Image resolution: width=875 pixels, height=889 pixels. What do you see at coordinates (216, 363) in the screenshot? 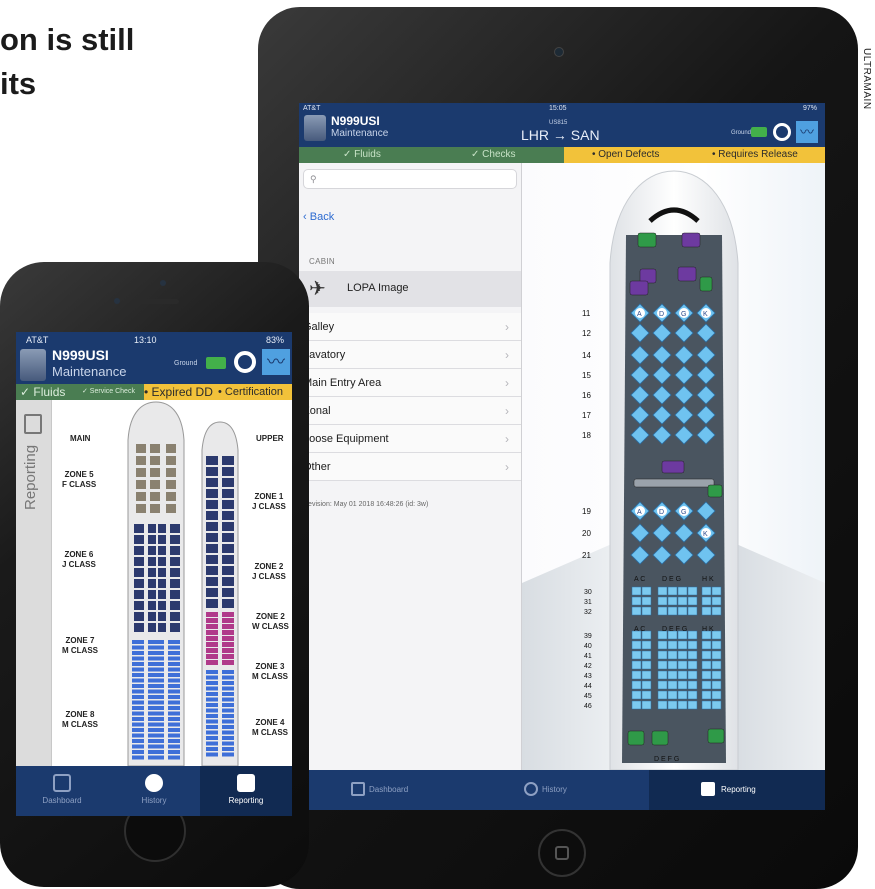
I see `ground-toggle` at bounding box center [216, 363].